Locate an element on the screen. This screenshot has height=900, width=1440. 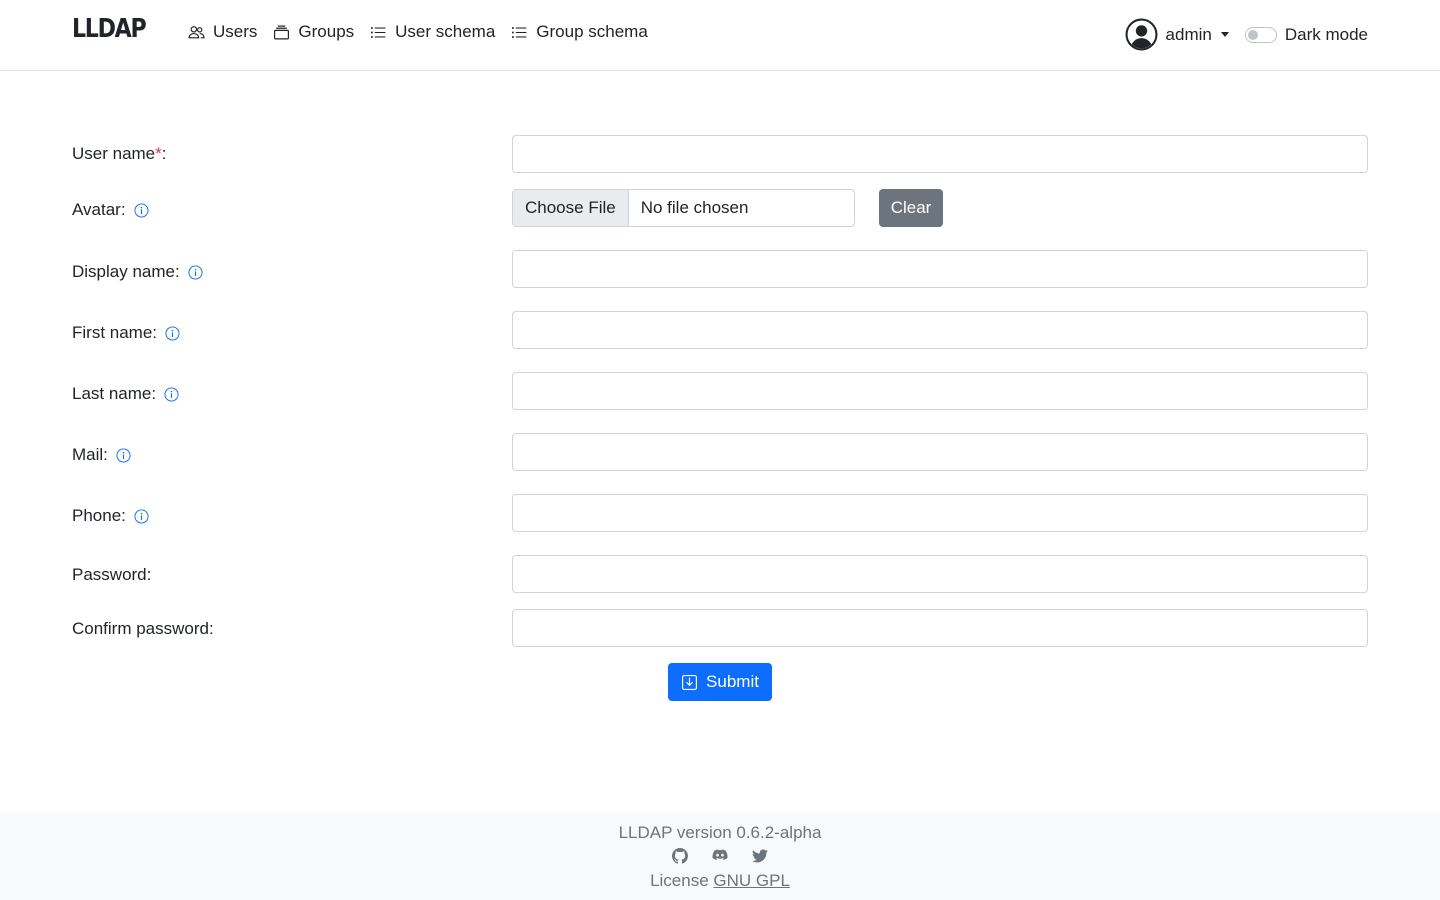
last-name-input is located at coordinates (940, 391).